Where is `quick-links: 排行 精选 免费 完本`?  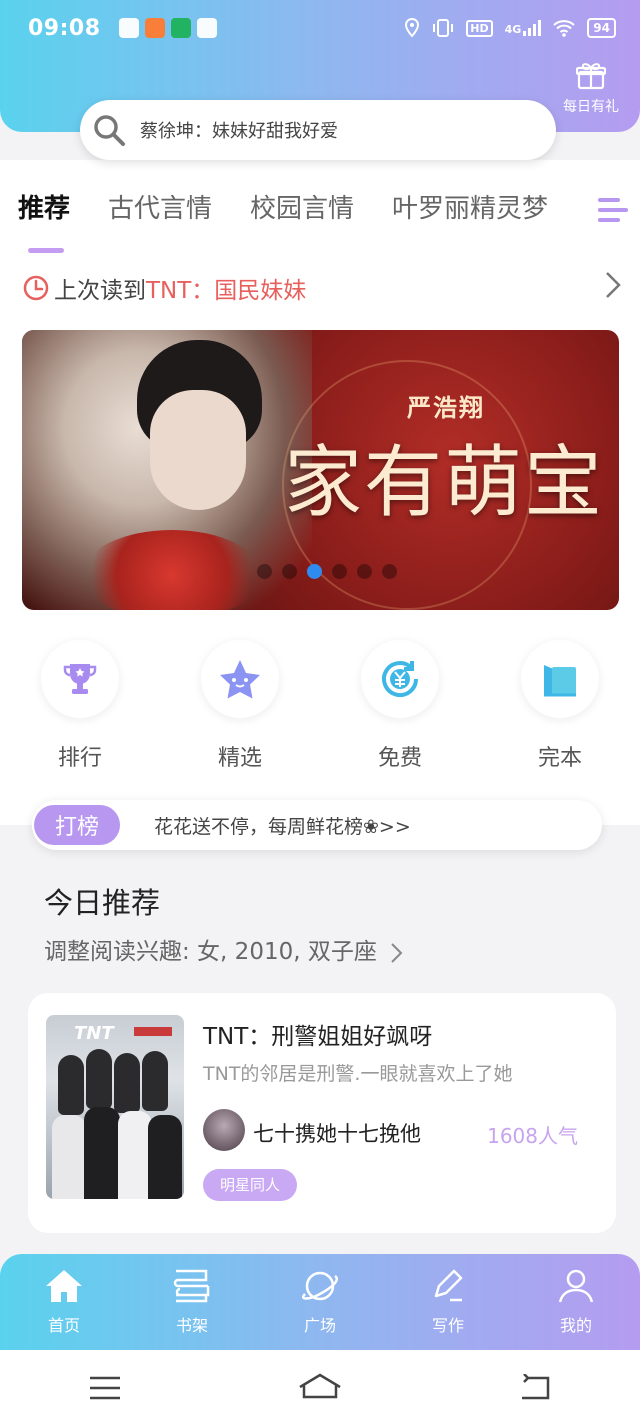 quick-links: 排行 精选 免费 完本 is located at coordinates (320, 710).